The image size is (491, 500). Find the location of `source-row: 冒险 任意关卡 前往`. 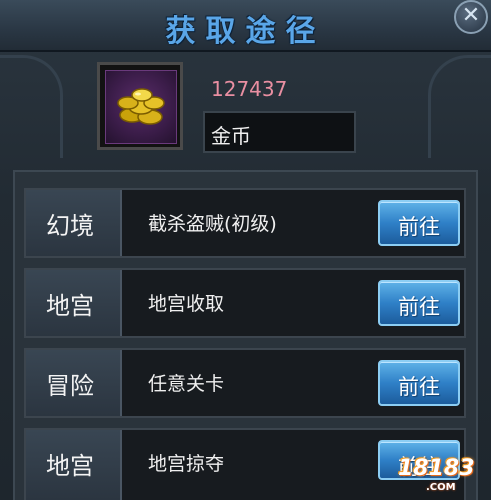

source-row: 冒险 任意关卡 前往 is located at coordinates (245, 383).